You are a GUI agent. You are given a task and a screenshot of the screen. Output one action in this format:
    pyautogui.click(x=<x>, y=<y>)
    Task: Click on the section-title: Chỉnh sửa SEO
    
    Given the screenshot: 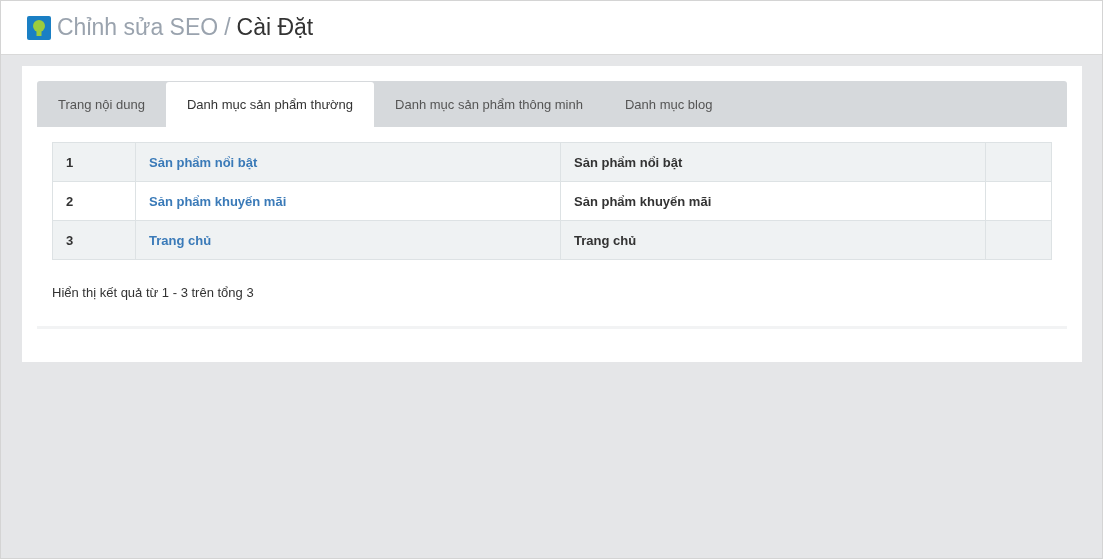 What is the action you would take?
    pyautogui.click(x=138, y=27)
    